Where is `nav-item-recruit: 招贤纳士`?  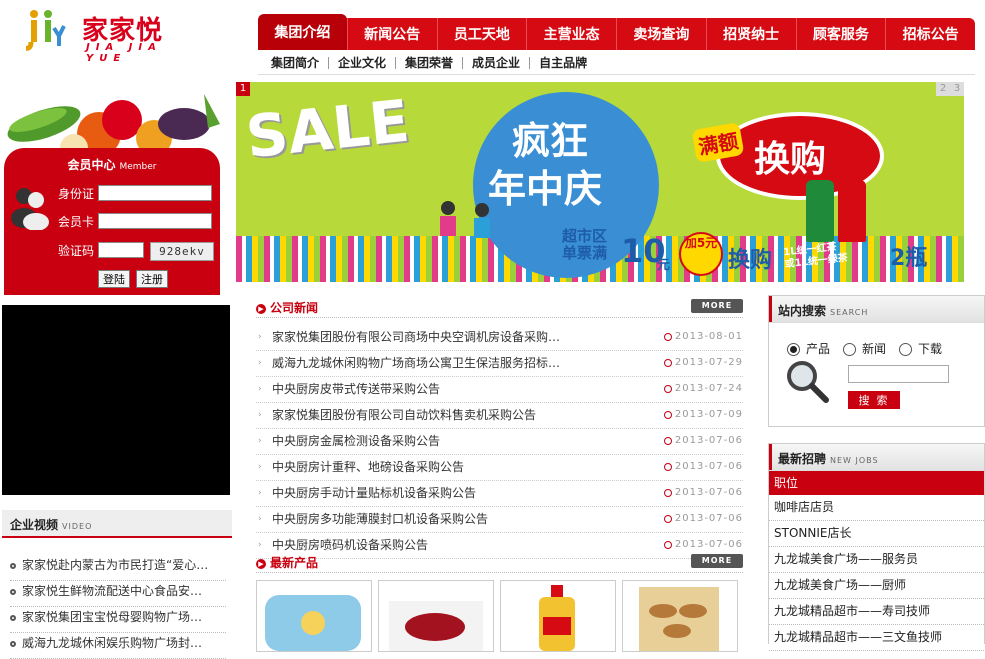 nav-item-recruit: 招贤纳士 is located at coordinates (750, 34).